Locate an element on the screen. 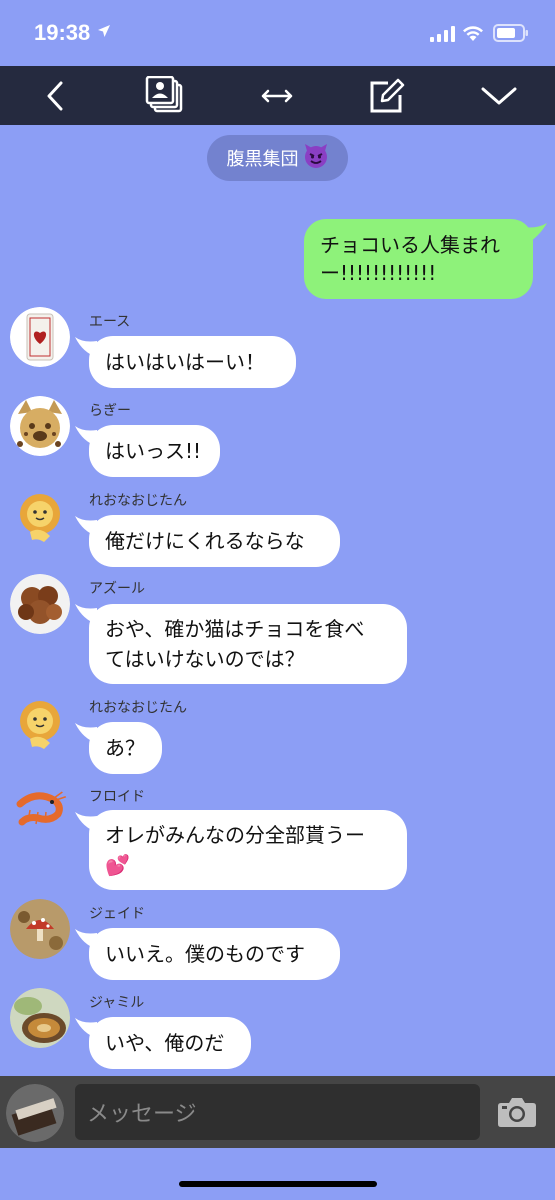 Image resolution: width=555 pixels, height=1200 pixels. message-bubble: いや、俺のだ is located at coordinates (170, 1043).